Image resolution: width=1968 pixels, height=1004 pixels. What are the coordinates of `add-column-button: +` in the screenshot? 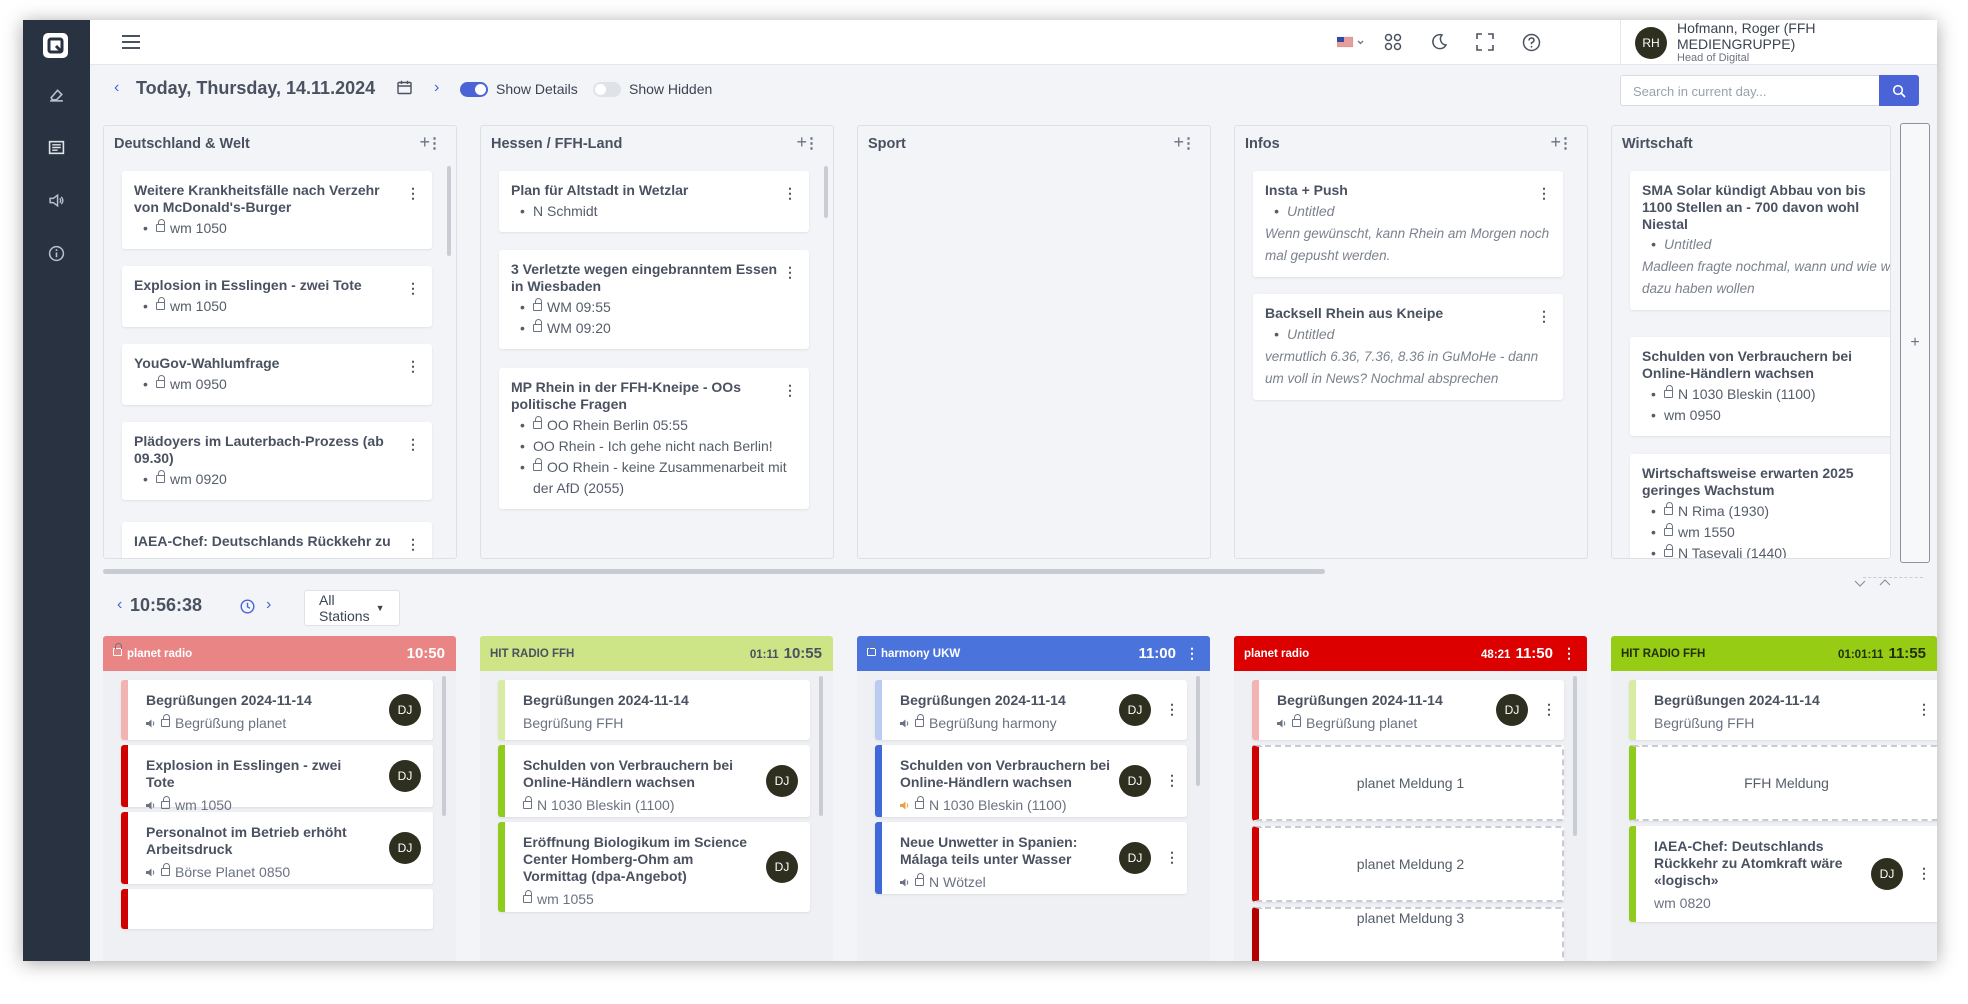 It's located at (1915, 343).